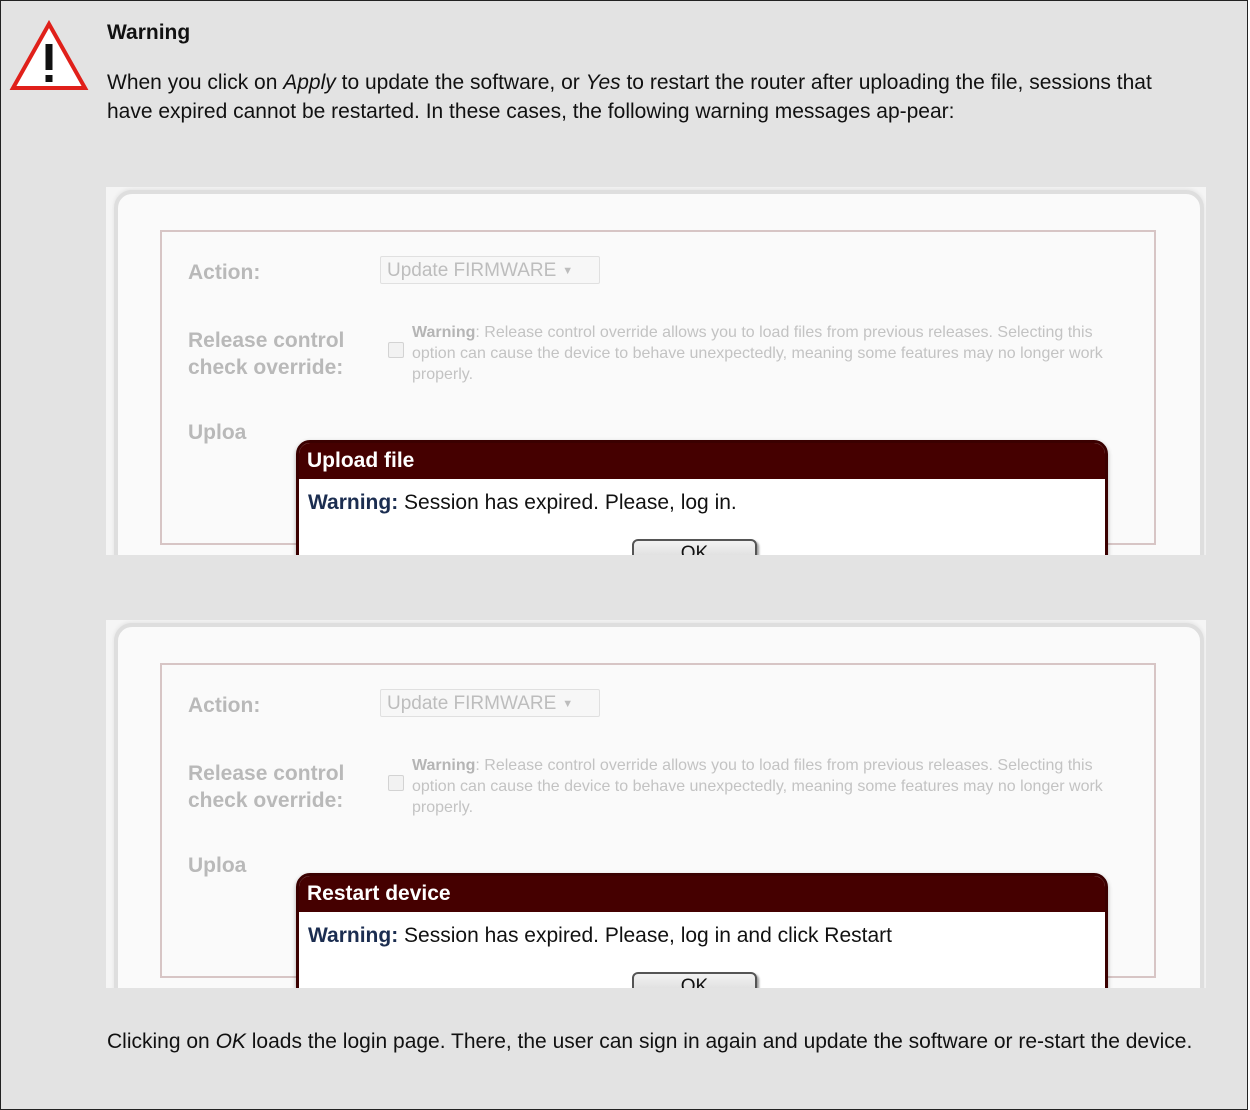  Describe the element at coordinates (149, 32) in the screenshot. I see `note-title: Warning` at that location.